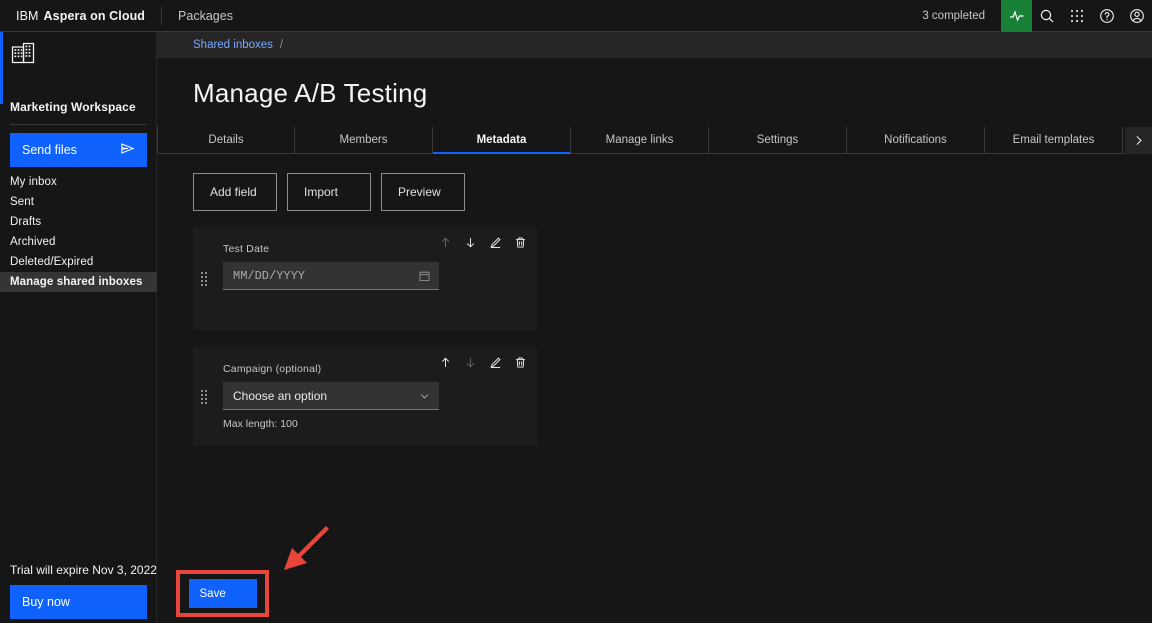 The image size is (1152, 623). What do you see at coordinates (127, 150) in the screenshot?
I see `send-icon` at bounding box center [127, 150].